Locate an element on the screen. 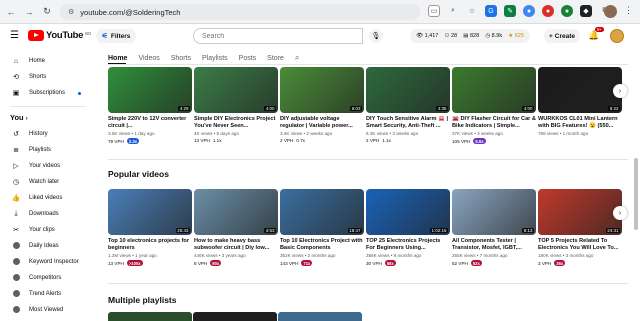 The width and height of the screenshot is (640, 321). voice-search-icon: 🎙 is located at coordinates (376, 36).